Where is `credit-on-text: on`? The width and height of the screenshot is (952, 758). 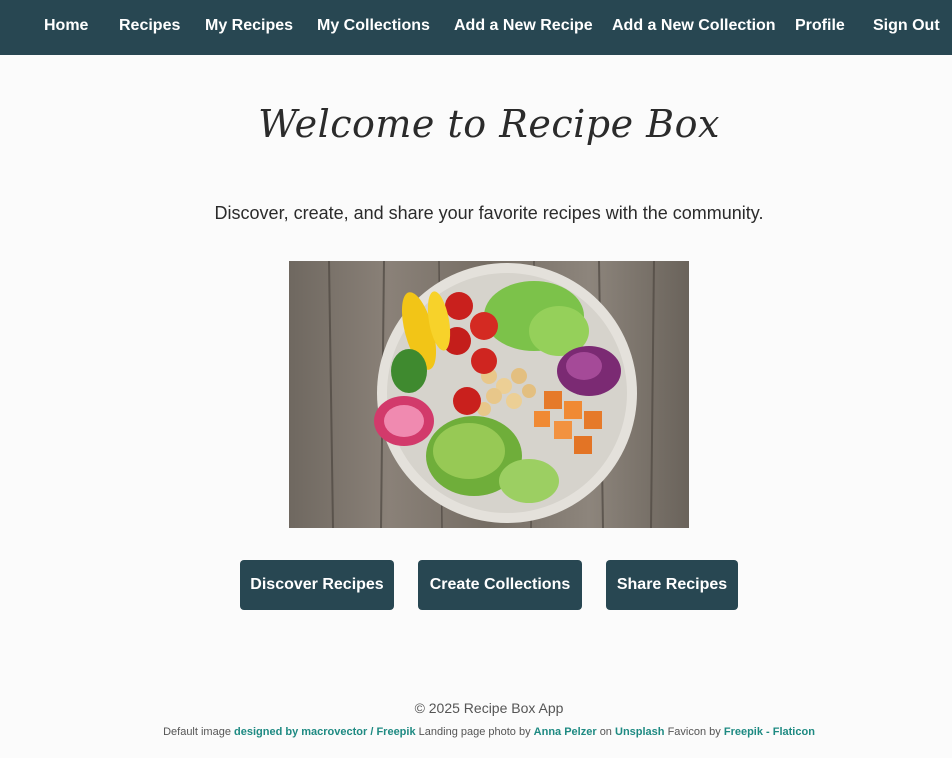
credit-on-text: on is located at coordinates (605, 732).